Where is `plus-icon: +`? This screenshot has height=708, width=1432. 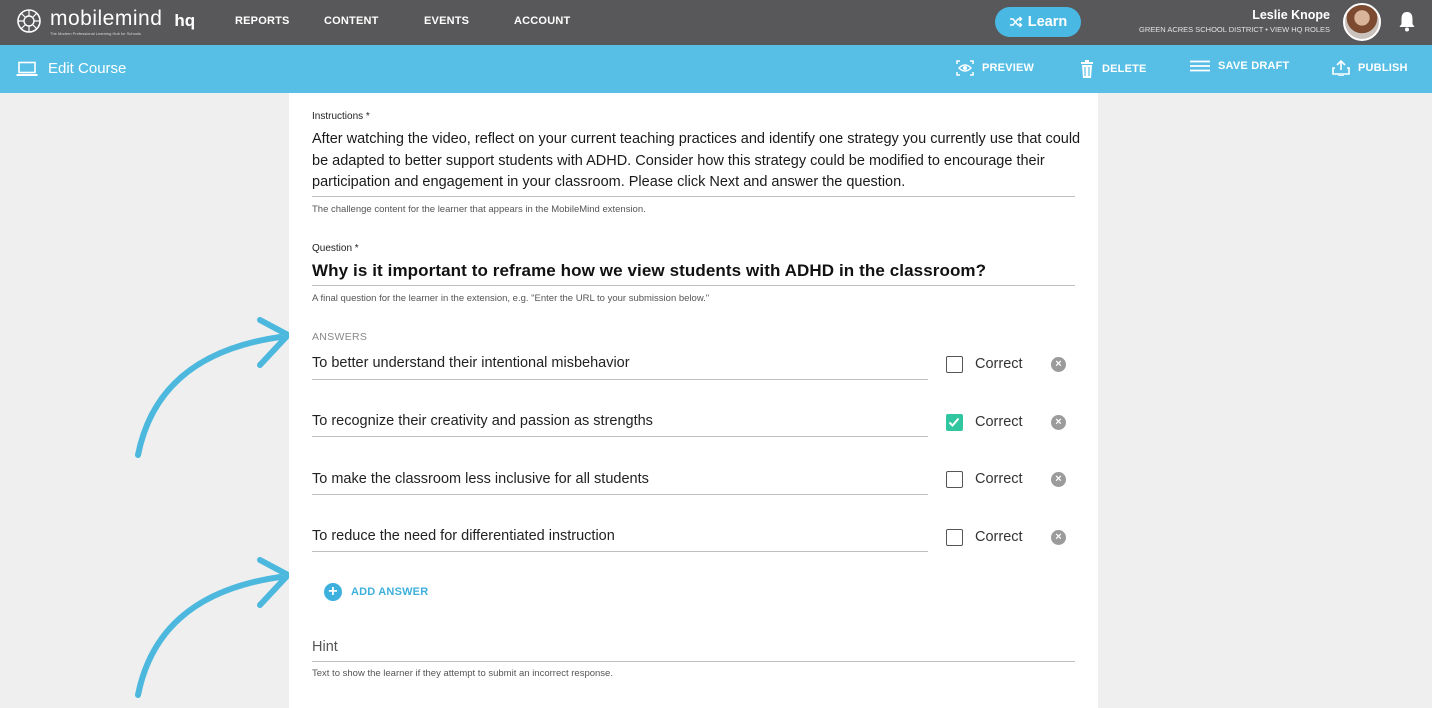 plus-icon: + is located at coordinates (333, 592).